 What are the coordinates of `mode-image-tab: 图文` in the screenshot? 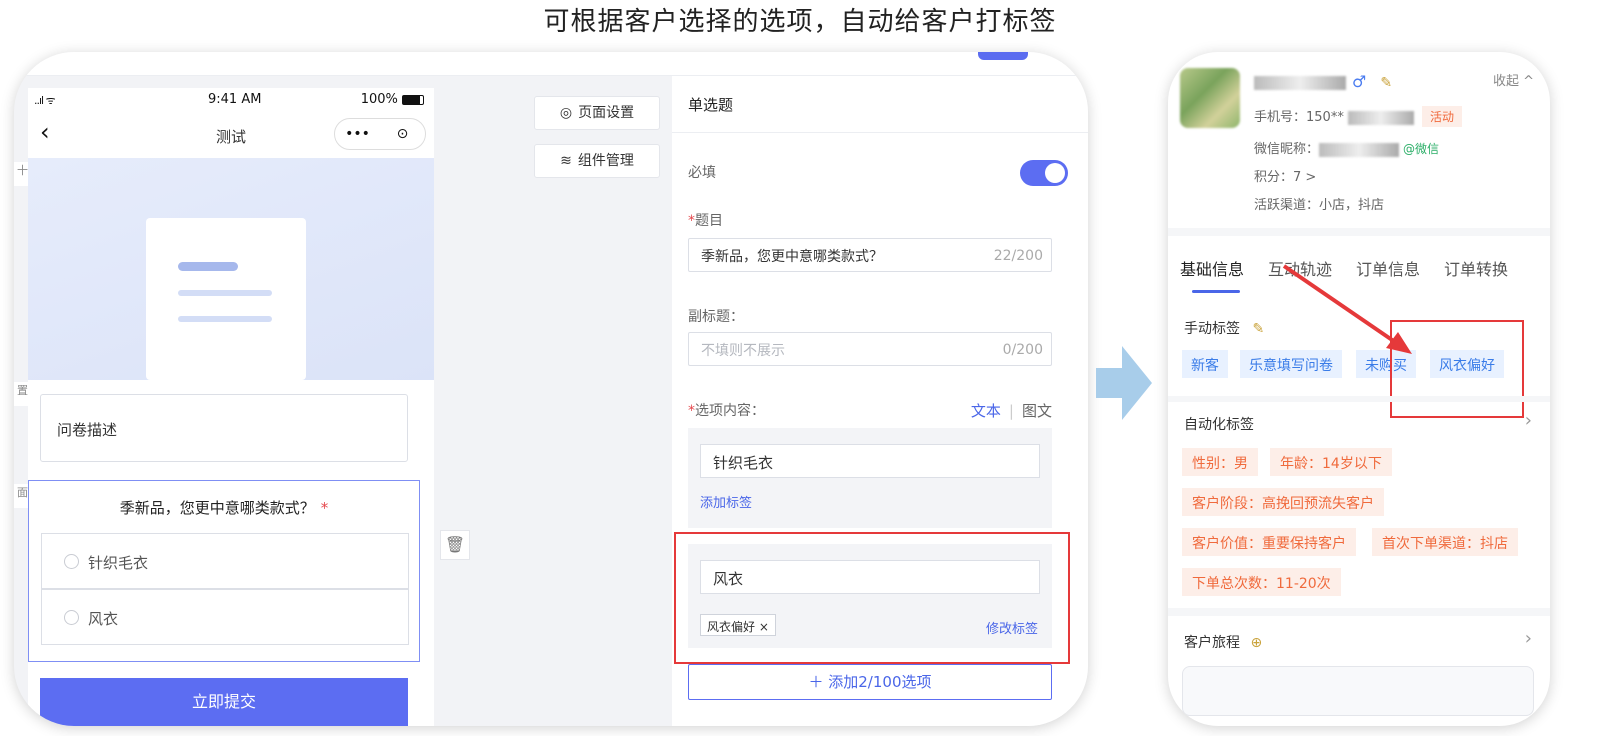 It's located at (1037, 411).